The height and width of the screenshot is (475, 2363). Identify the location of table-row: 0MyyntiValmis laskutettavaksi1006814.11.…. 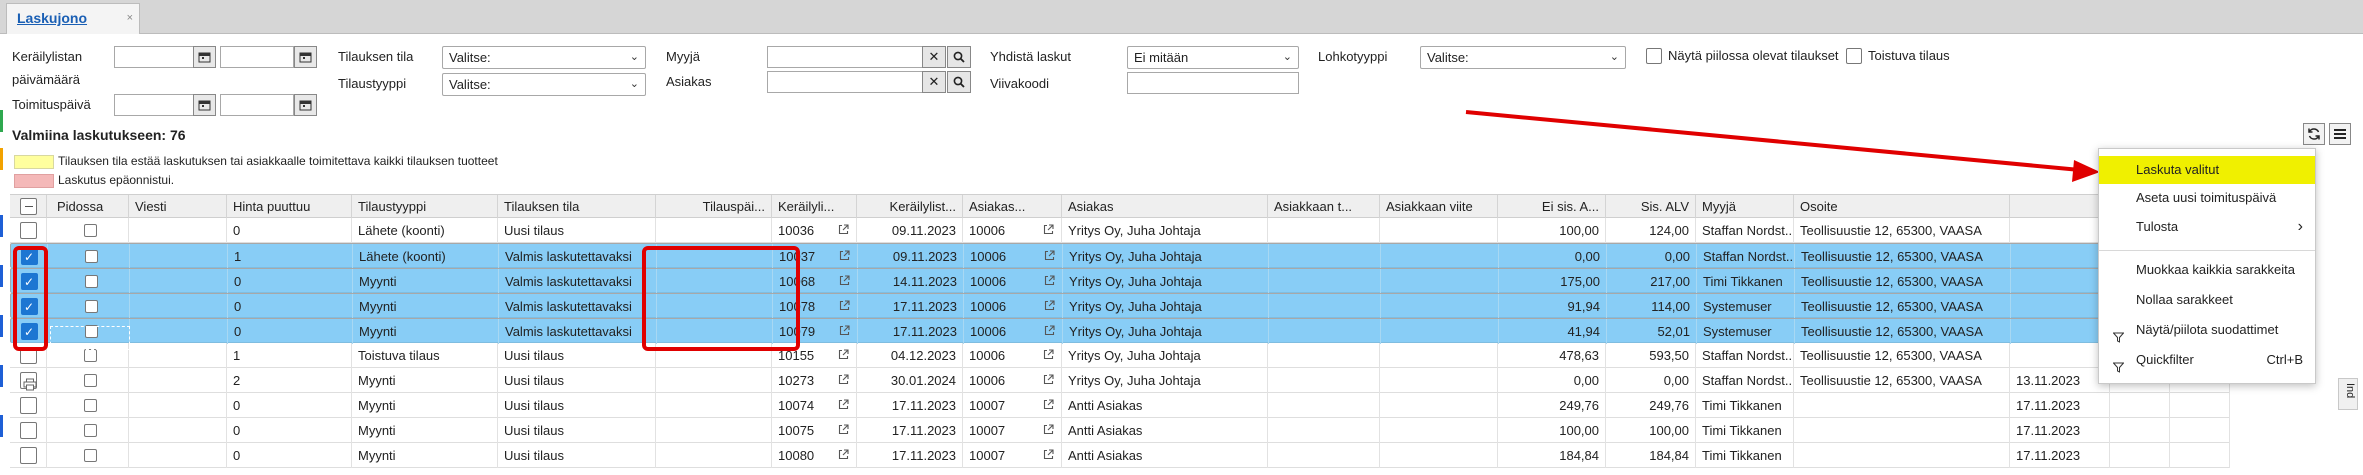
(1120, 281).